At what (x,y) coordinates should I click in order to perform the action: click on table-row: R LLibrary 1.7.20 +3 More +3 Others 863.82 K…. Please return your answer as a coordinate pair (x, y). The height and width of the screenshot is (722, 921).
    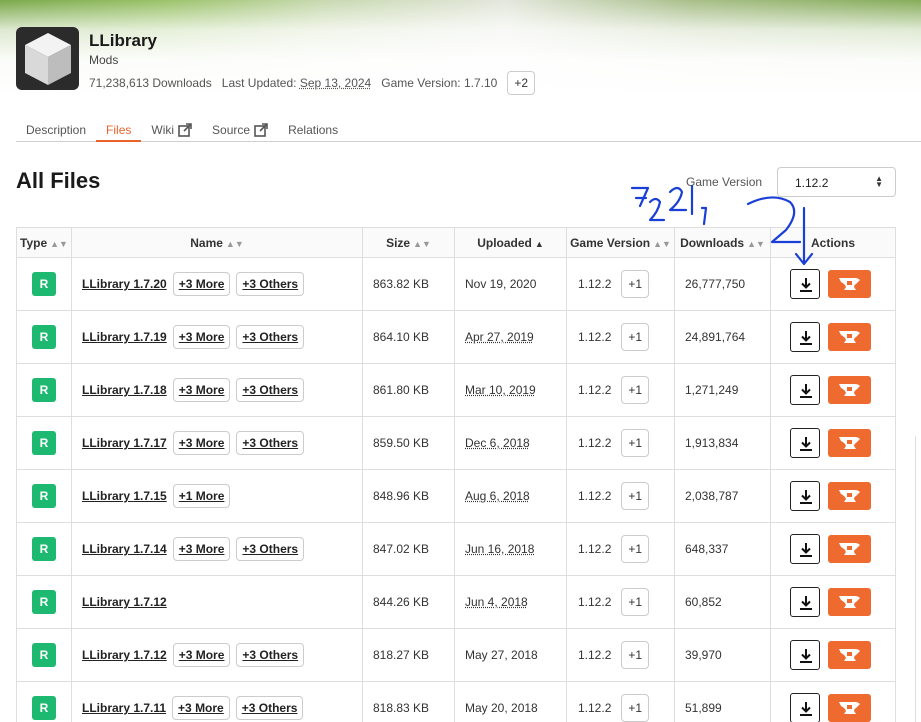
    Looking at the image, I should click on (456, 284).